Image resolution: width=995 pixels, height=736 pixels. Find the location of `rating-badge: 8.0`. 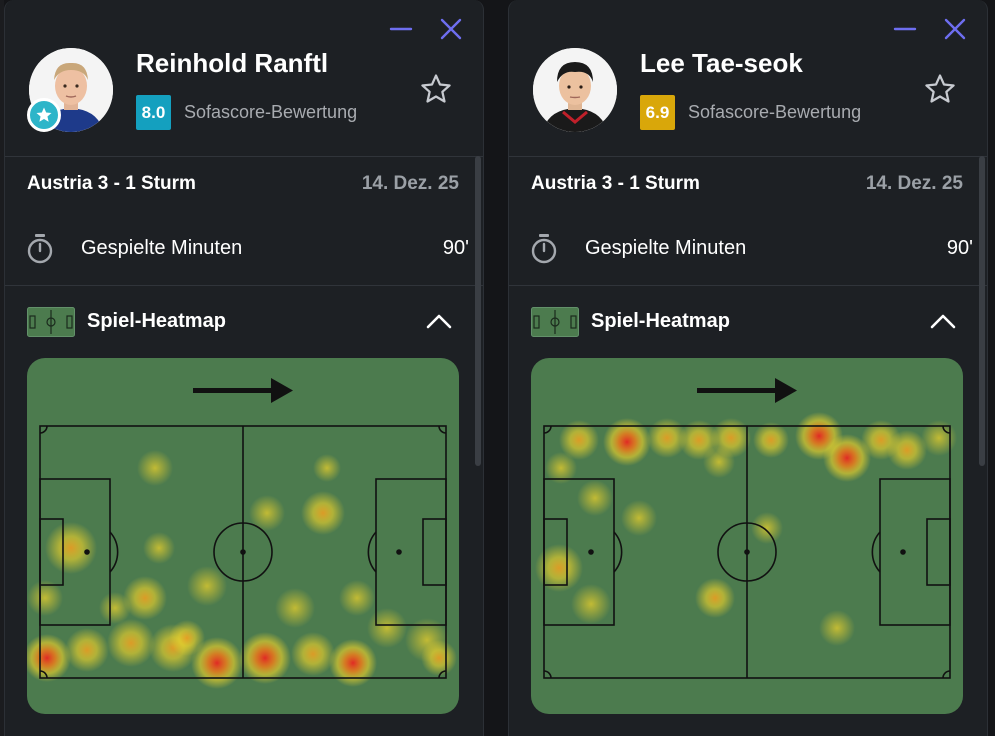

rating-badge: 8.0 is located at coordinates (153, 112).